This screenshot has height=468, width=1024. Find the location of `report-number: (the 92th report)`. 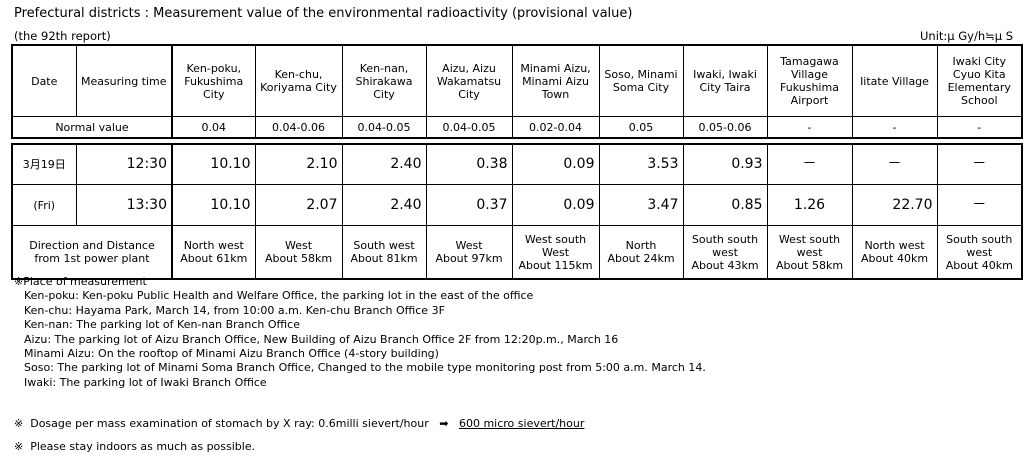

report-number: (the 92th report) is located at coordinates (62, 36).